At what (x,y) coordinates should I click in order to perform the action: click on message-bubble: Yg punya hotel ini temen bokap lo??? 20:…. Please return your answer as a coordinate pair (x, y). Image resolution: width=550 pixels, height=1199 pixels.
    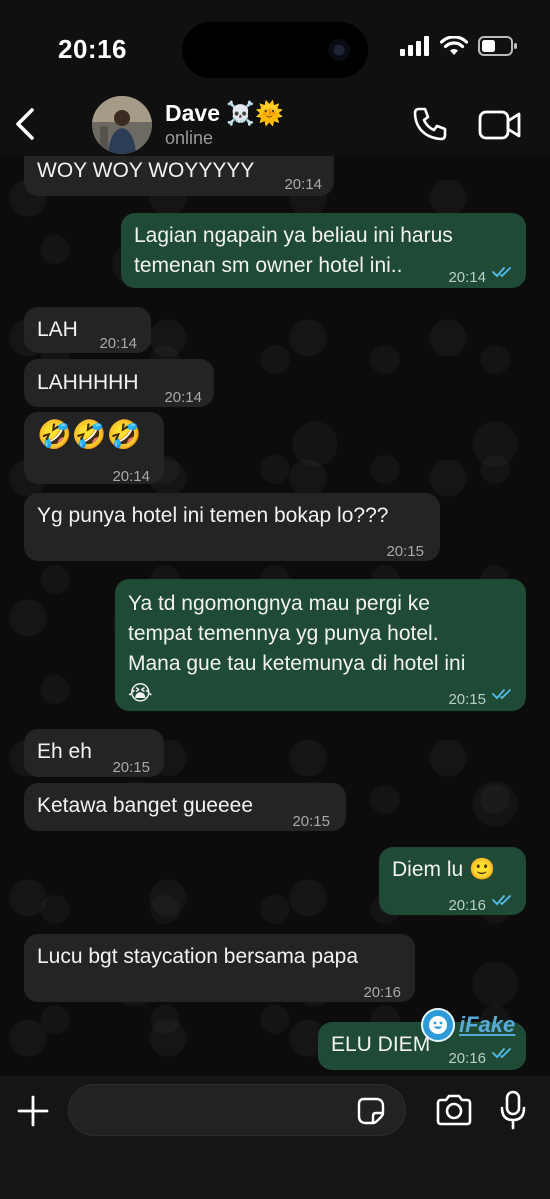
    Looking at the image, I should click on (232, 527).